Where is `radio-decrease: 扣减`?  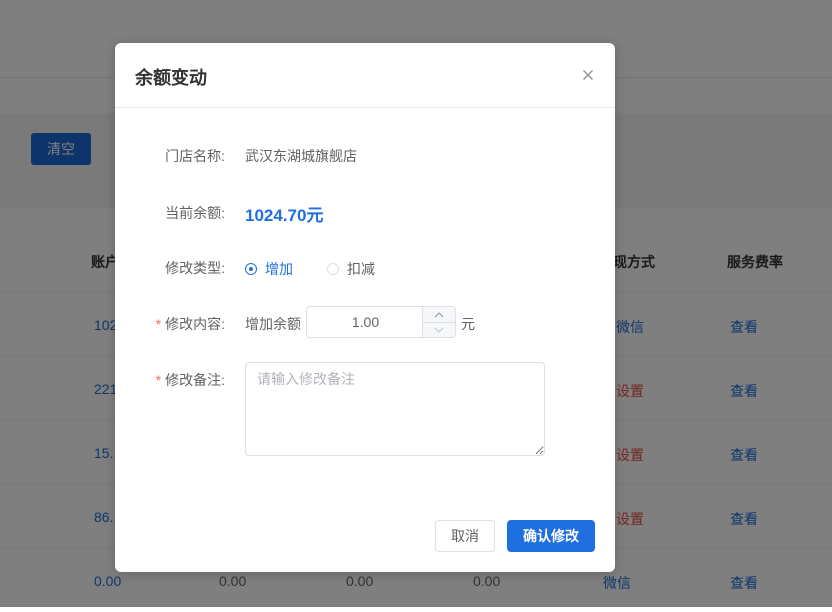 radio-decrease: 扣减 is located at coordinates (351, 269).